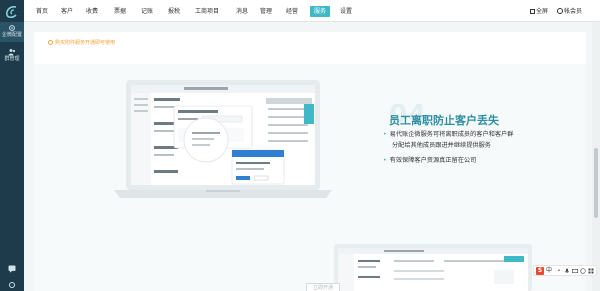 Image resolution: width=600 pixels, height=291 pixels. I want to click on rail-item-groups: 群管理, so click(12, 56).